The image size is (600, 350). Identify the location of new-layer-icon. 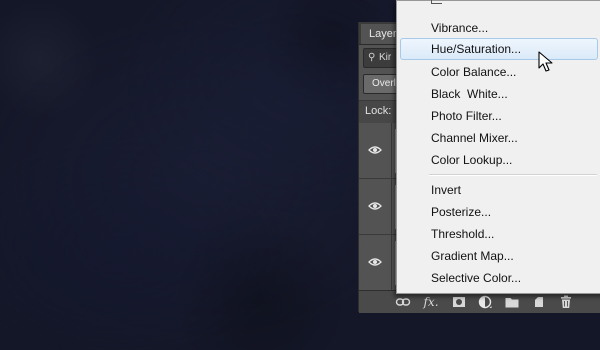
(539, 302).